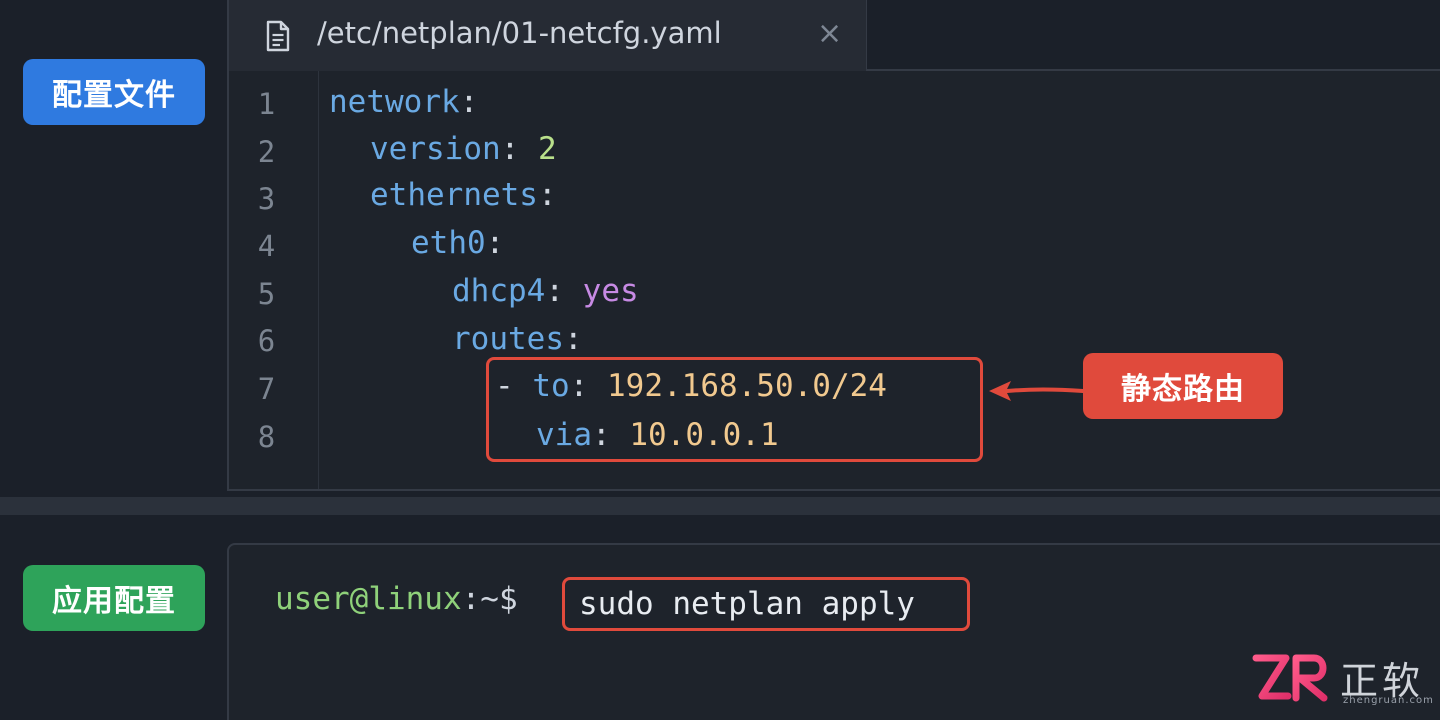 The height and width of the screenshot is (720, 1440). What do you see at coordinates (508, 339) in the screenshot?
I see `yaml-key: routes` at bounding box center [508, 339].